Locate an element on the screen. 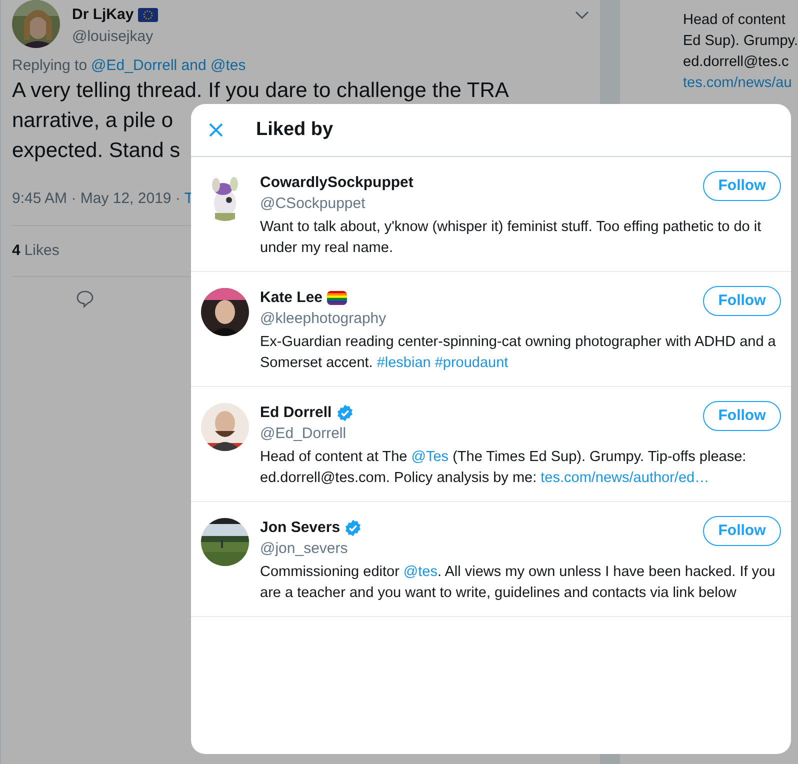  bio-text-line: Head of content is located at coordinates (734, 20).